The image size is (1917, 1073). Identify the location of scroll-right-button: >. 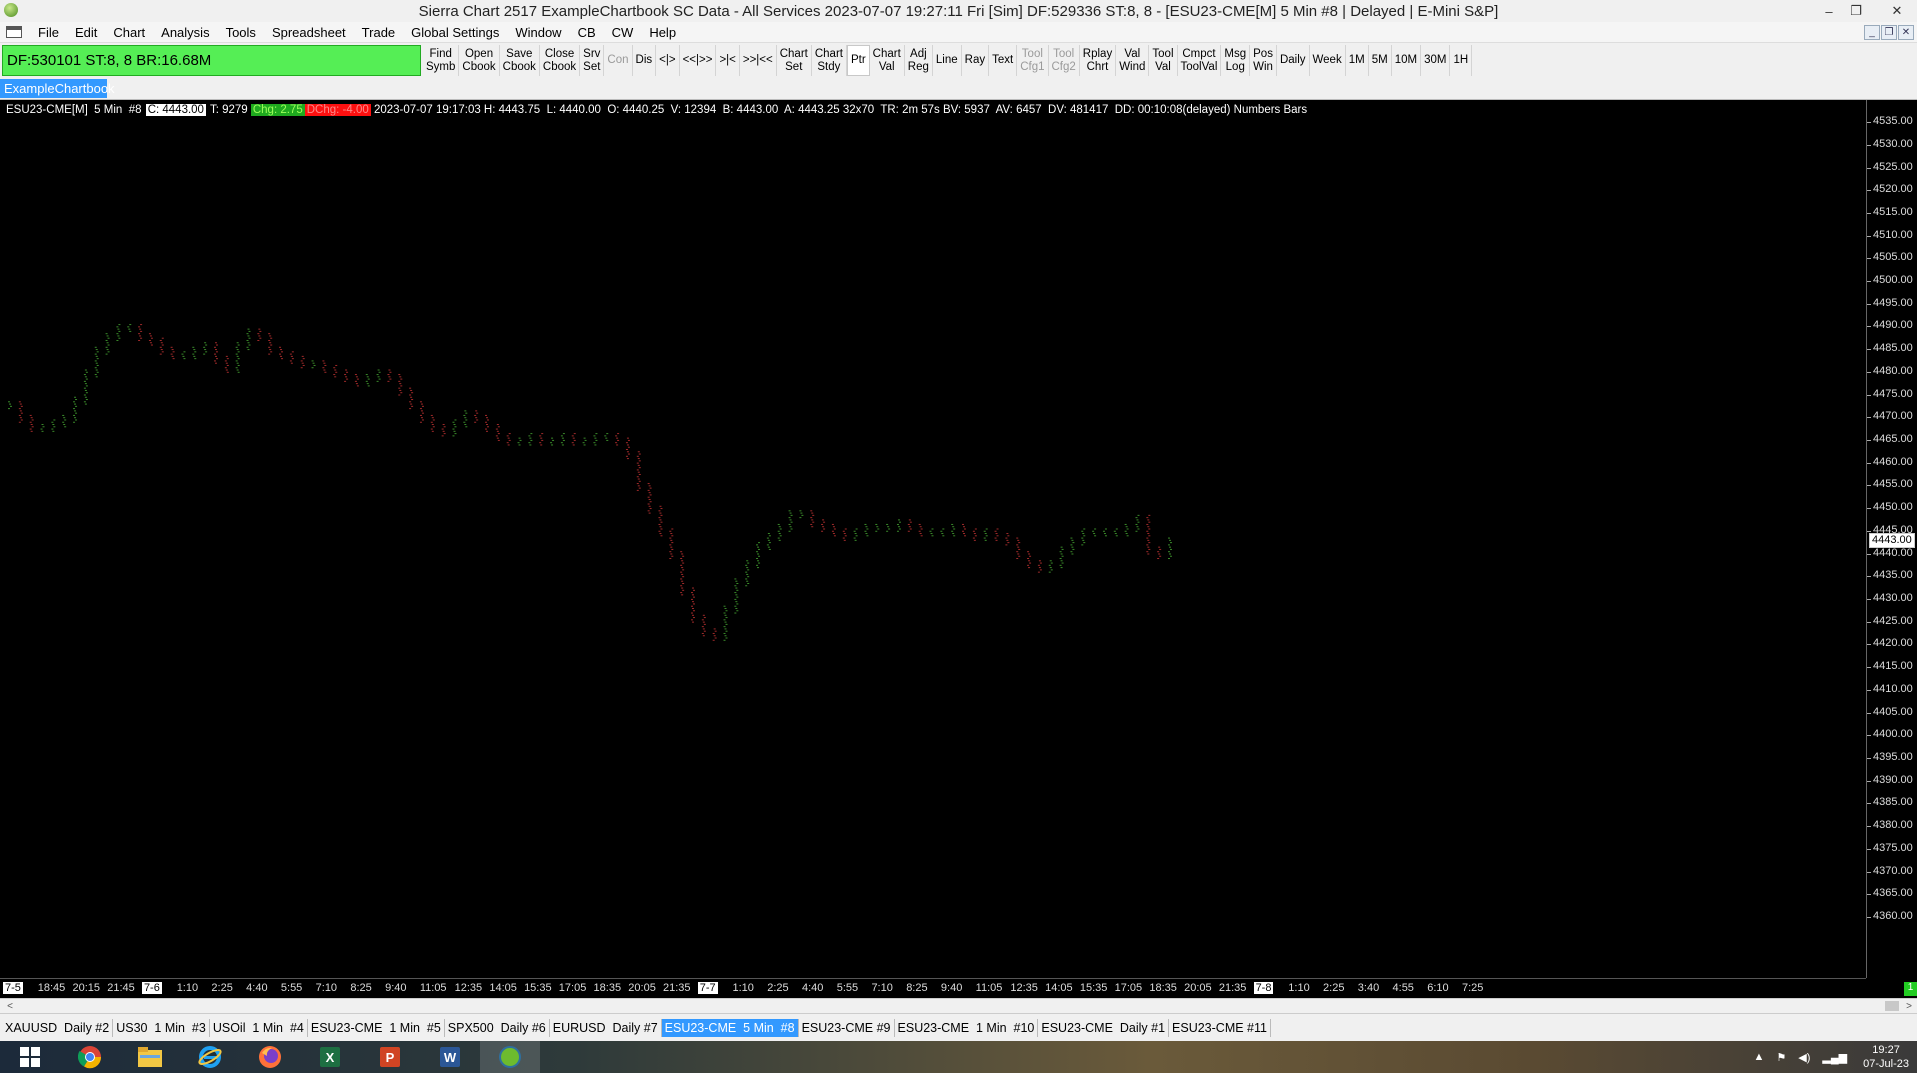
(1909, 1006).